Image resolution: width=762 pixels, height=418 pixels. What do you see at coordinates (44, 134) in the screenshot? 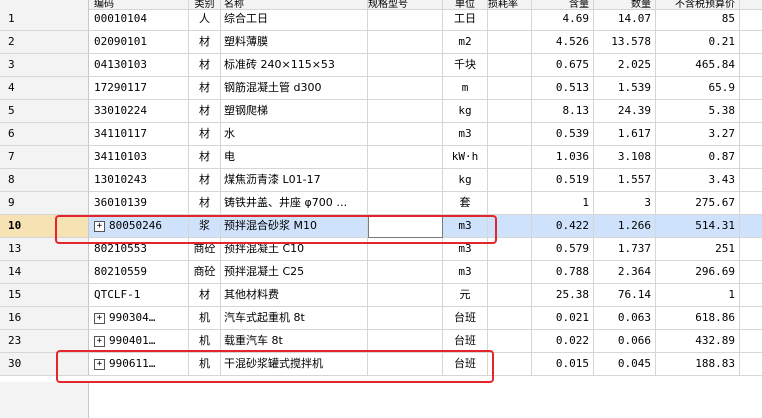
I see `row-number: 6` at bounding box center [44, 134].